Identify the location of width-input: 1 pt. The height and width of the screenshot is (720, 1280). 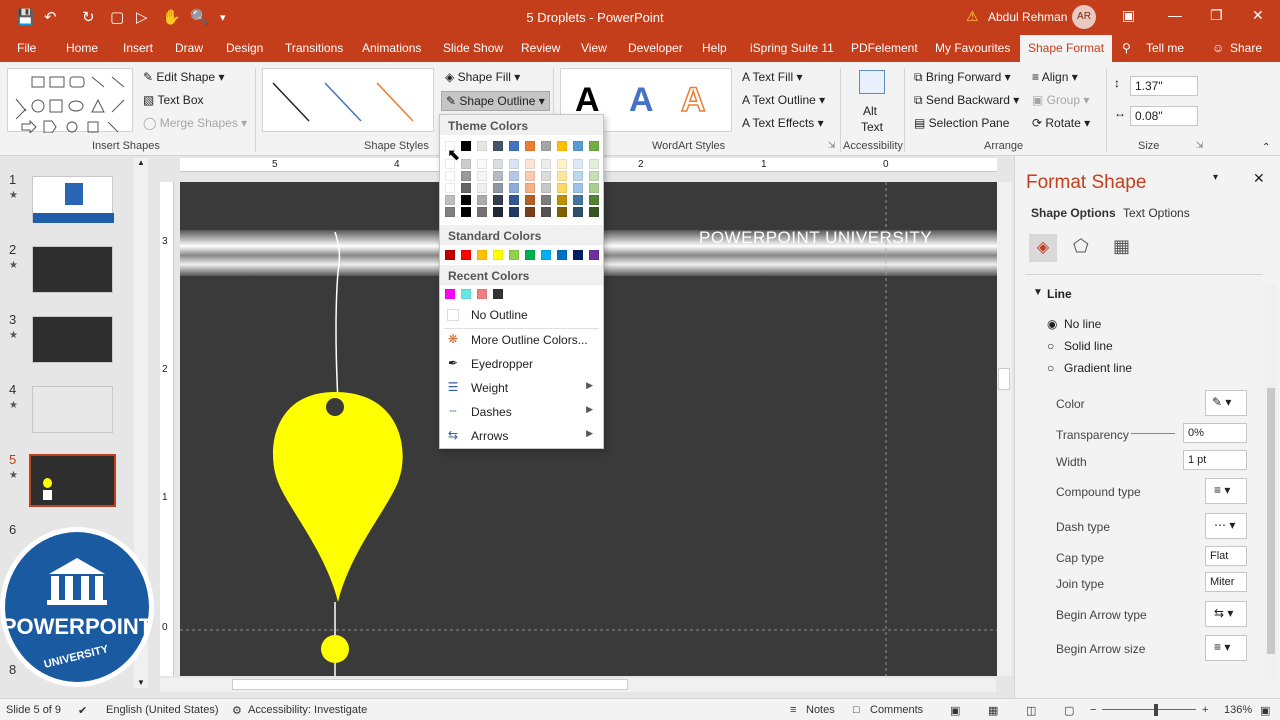
(1215, 460).